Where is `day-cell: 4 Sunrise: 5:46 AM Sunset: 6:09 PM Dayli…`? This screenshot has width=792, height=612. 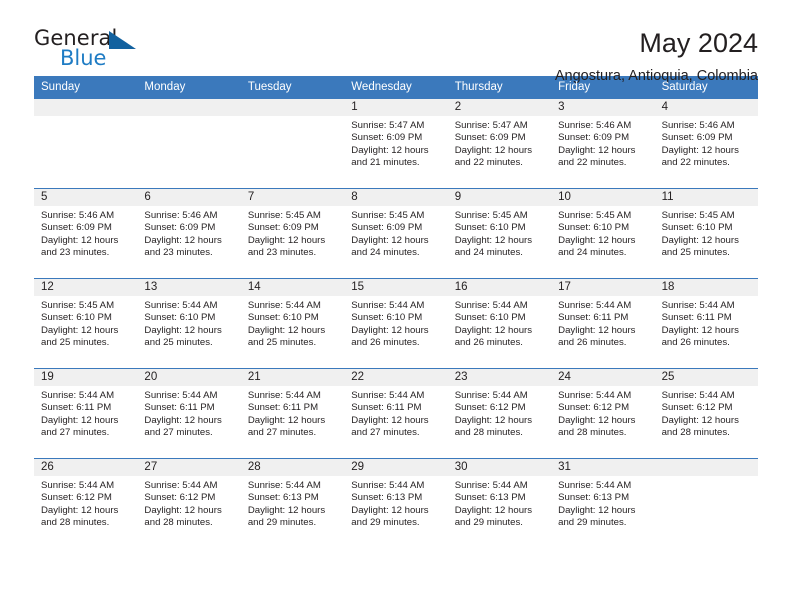 day-cell: 4 Sunrise: 5:46 AM Sunset: 6:09 PM Dayli… is located at coordinates (706, 143).